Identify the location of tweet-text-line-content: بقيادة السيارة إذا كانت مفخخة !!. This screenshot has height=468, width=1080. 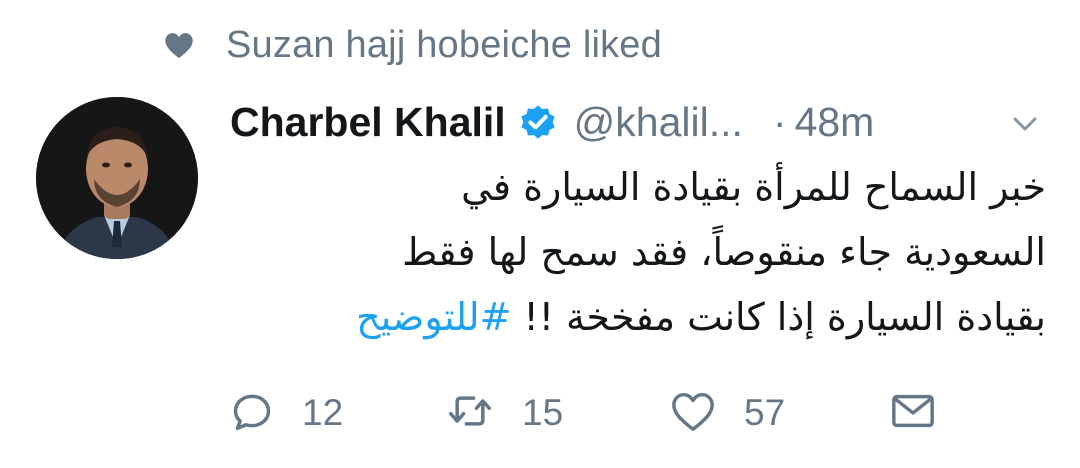
(784, 317).